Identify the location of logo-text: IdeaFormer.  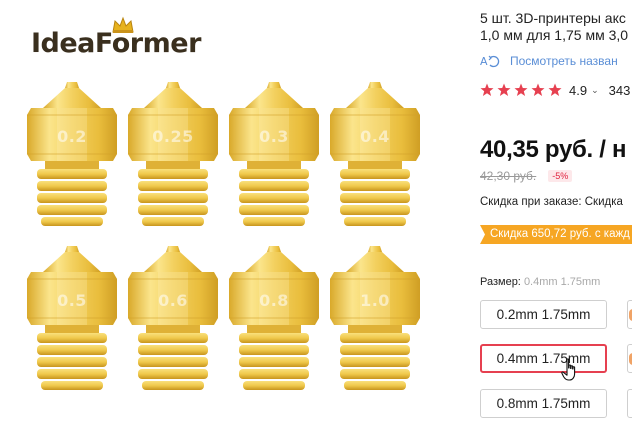
(116, 43).